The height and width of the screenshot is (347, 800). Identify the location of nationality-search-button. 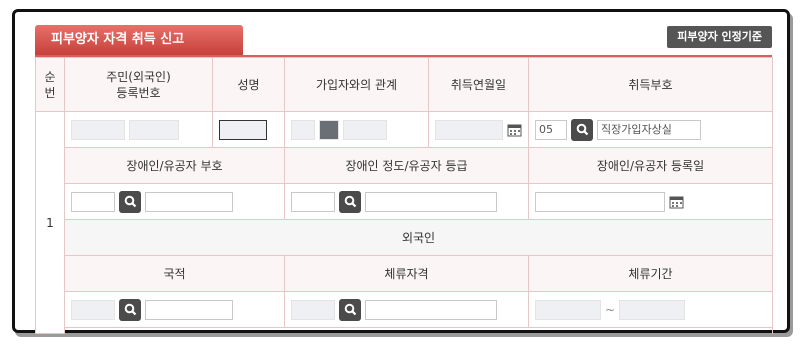
(130, 309).